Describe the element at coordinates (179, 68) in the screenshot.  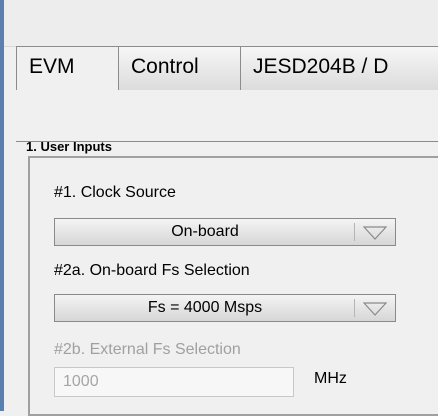
I see `tab-control: Control` at that location.